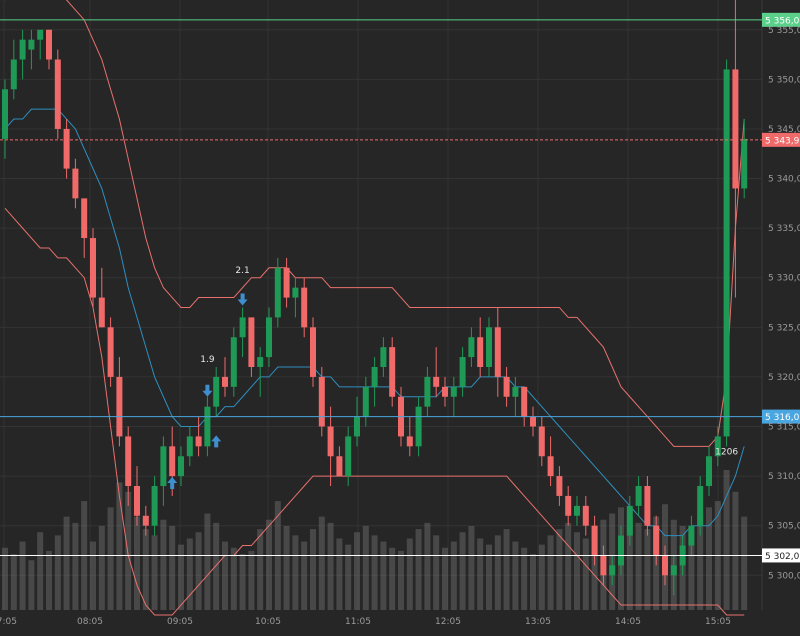 The width and height of the screenshot is (800, 636). I want to click on x-tick-label: 09:05, so click(180, 622).